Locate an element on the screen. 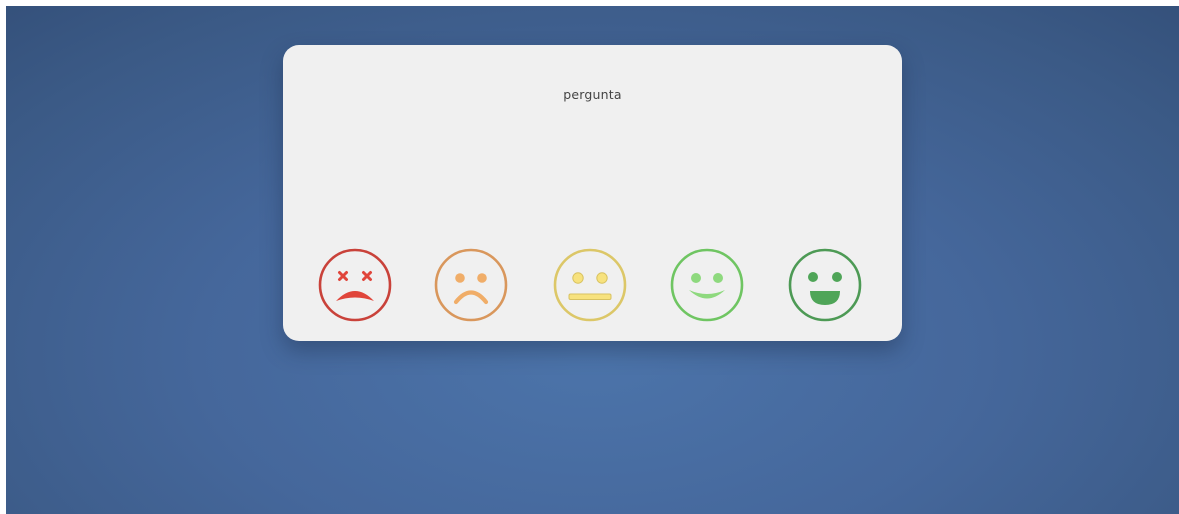 The width and height of the screenshot is (1179, 514). neutral-face-icon is located at coordinates (590, 285).